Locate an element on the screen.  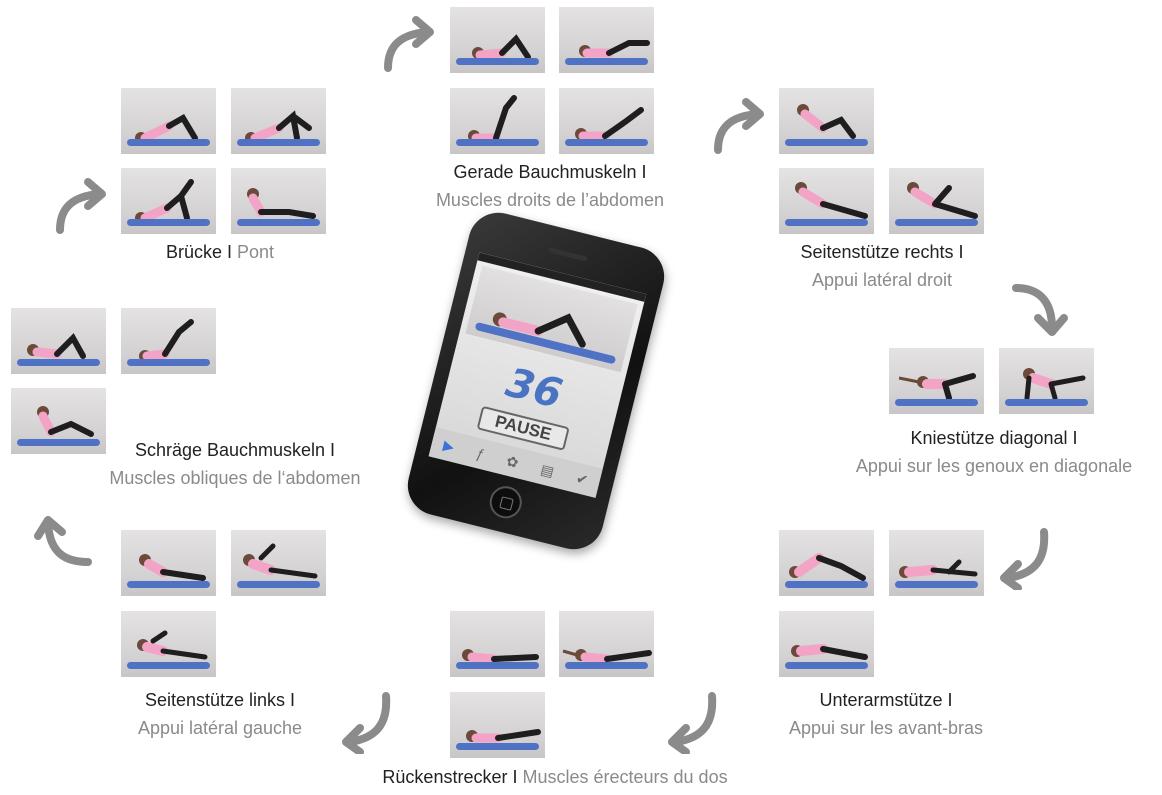
label-ruecken-fr: Muscles érecteurs du dos is located at coordinates (625, 777).